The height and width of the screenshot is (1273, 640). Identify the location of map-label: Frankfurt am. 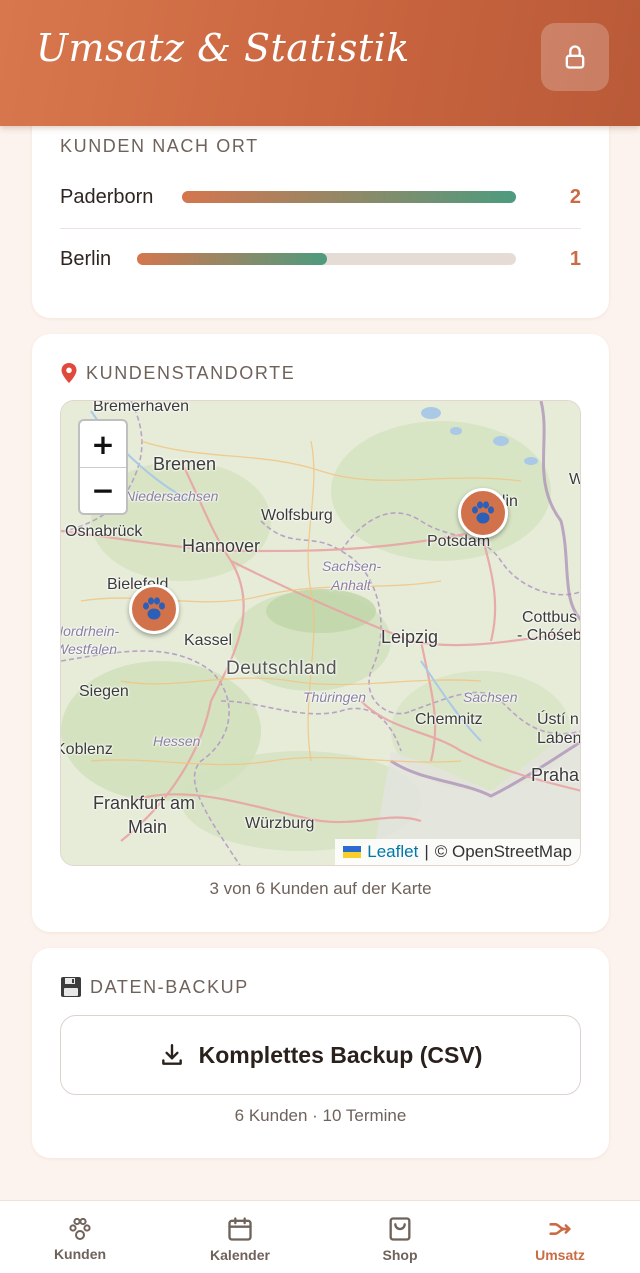
(144, 803).